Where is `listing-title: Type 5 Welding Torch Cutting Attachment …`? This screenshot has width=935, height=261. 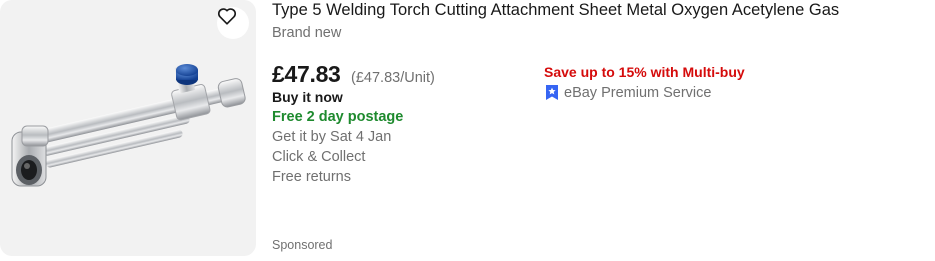
listing-title: Type 5 Welding Torch Cutting Attachment … is located at coordinates (602, 10).